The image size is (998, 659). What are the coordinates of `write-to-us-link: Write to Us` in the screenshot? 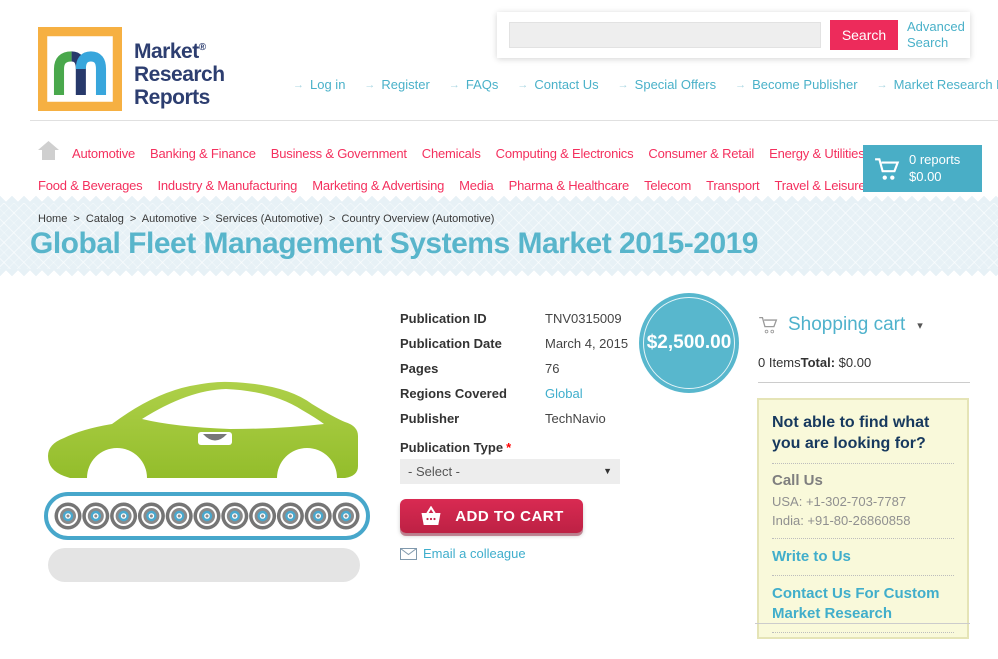 It's located at (863, 557).